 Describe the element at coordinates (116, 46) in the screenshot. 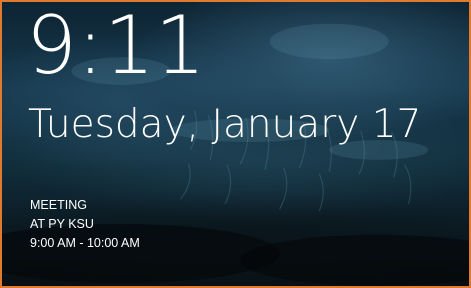

I see `clock-time: 9:11` at that location.